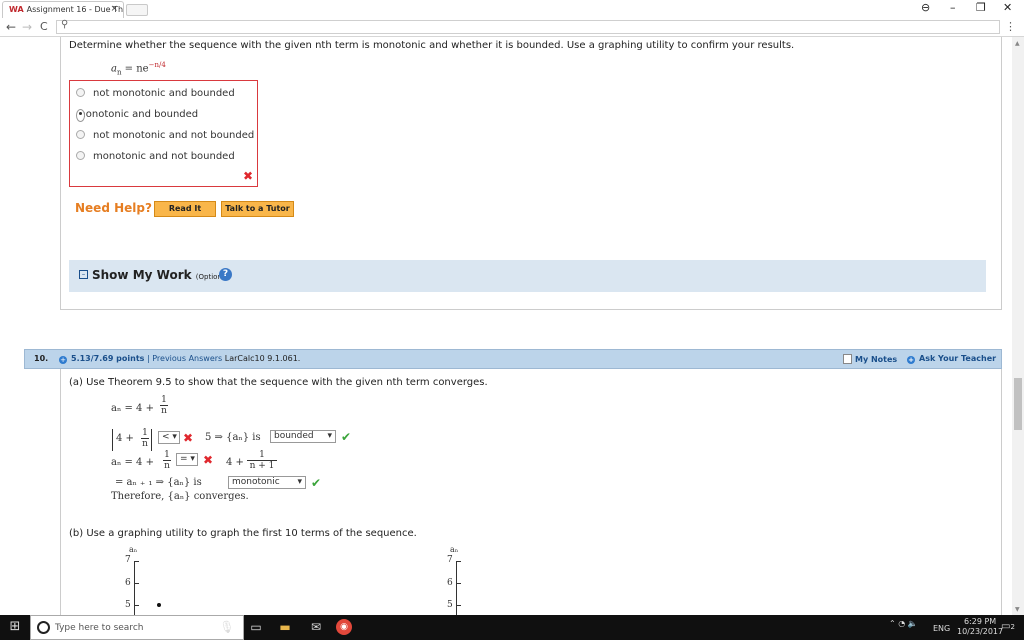 The width and height of the screenshot is (1024, 640). Describe the element at coordinates (63, 9) in the screenshot. I see `browser-tab: WA Assignment 16 - Due Th ×` at that location.